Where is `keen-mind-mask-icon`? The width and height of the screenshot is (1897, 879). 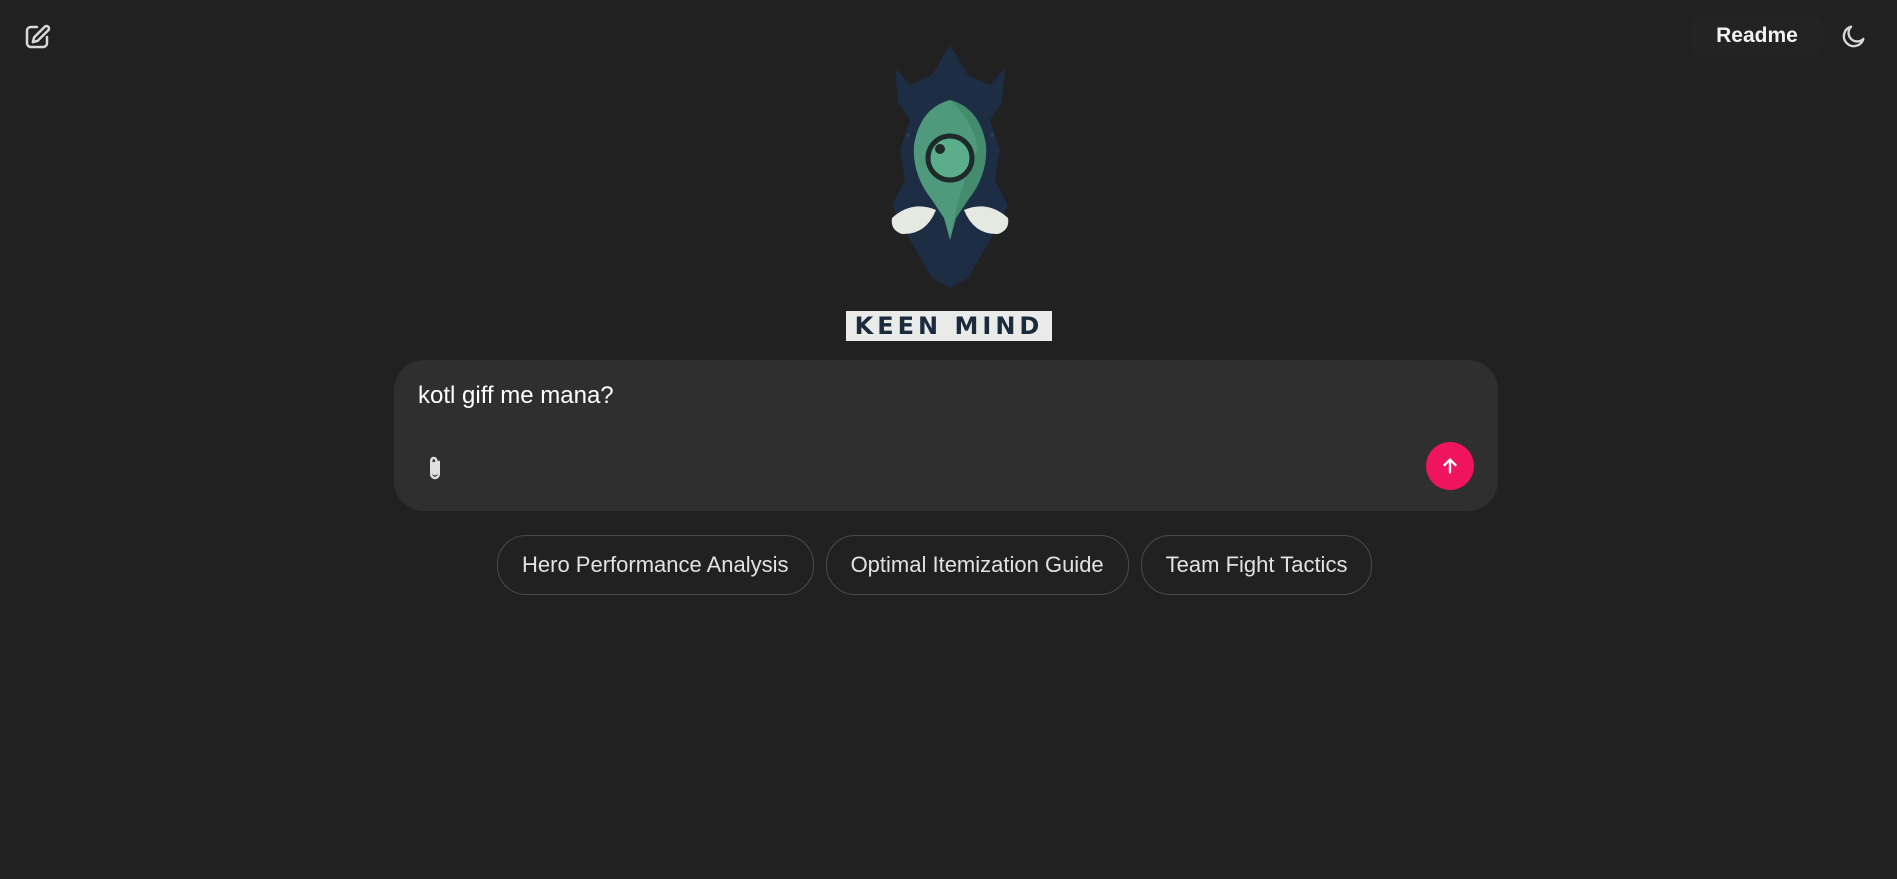
keen-mind-mask-icon is located at coordinates (950, 166).